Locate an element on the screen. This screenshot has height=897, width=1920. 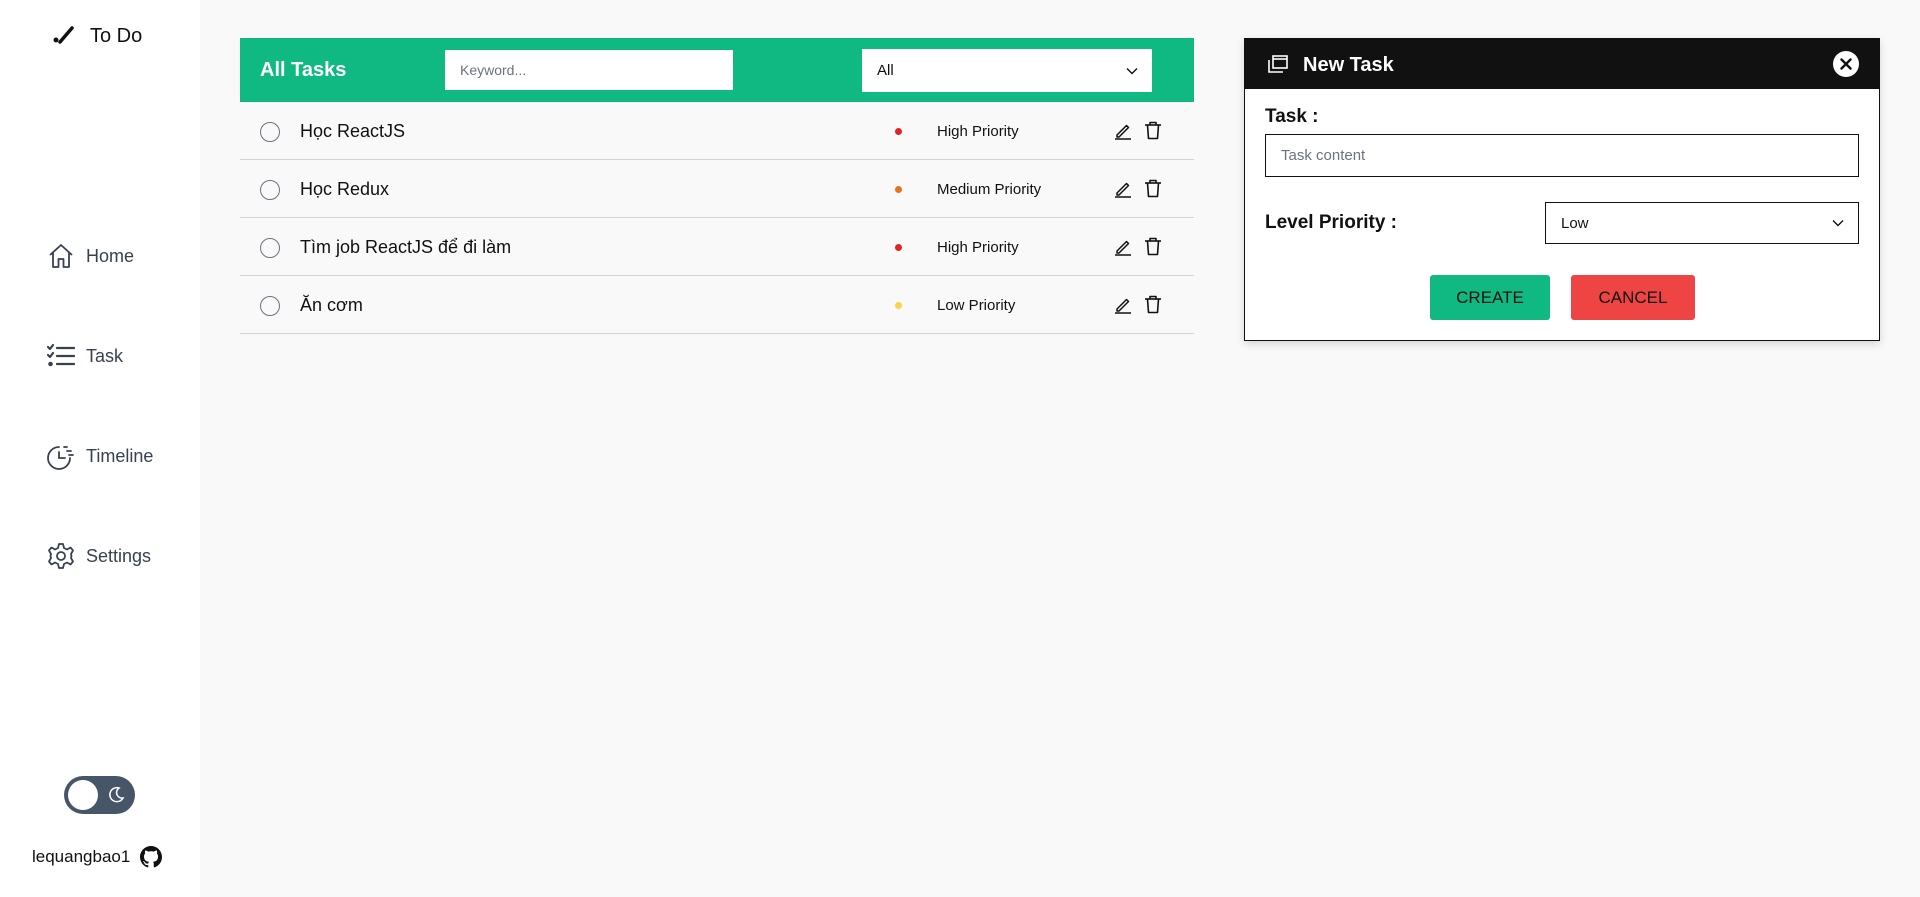
username: lequangbao1 is located at coordinates (81, 856).